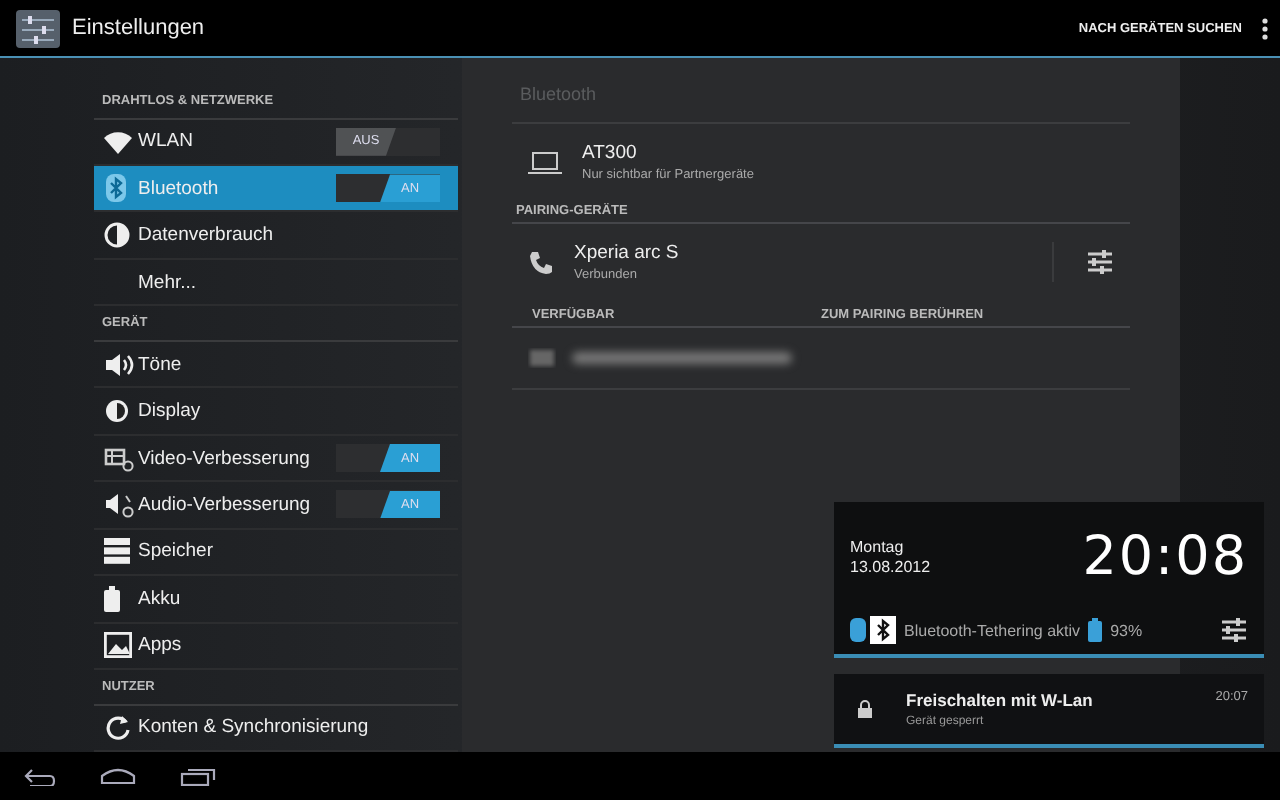 The width and height of the screenshot is (1280, 800). What do you see at coordinates (541, 262) in the screenshot?
I see `phone-icon` at bounding box center [541, 262].